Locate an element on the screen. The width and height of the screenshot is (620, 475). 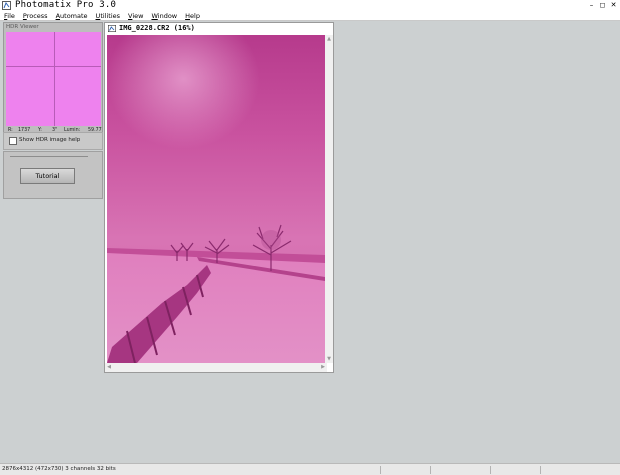
window-controls: – ◻ ✕ is located at coordinates (602, 5).